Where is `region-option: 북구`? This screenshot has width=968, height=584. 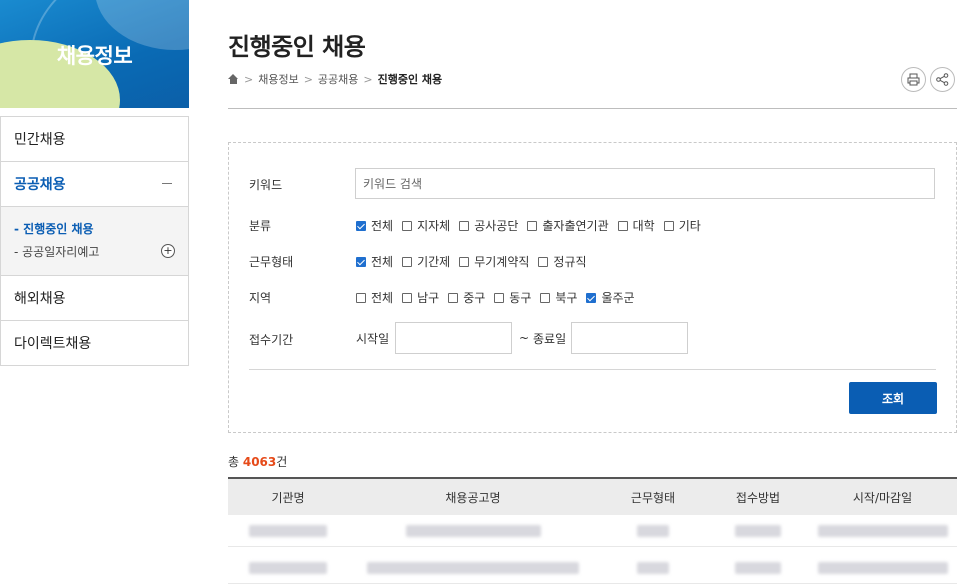 region-option: 북구 is located at coordinates (558, 297).